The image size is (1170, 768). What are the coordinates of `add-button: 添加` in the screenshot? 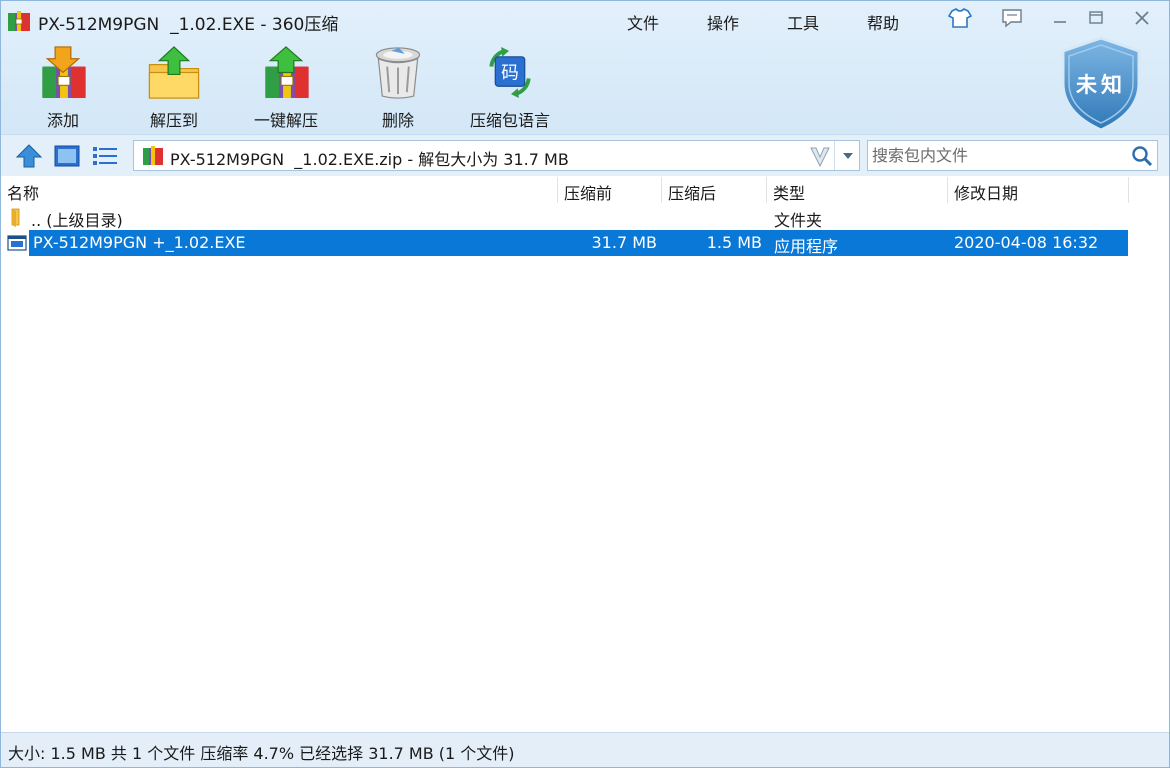 It's located at (63, 88).